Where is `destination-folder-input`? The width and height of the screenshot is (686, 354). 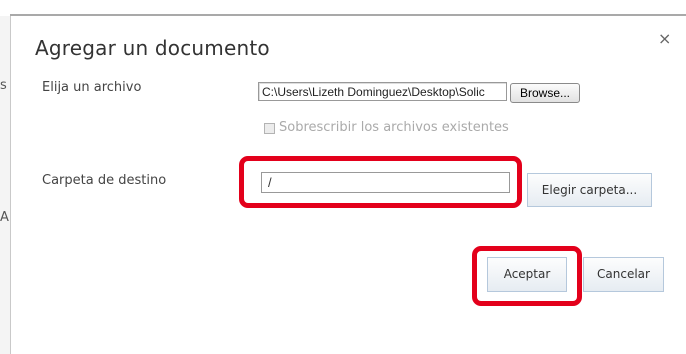 destination-folder-input is located at coordinates (385, 182).